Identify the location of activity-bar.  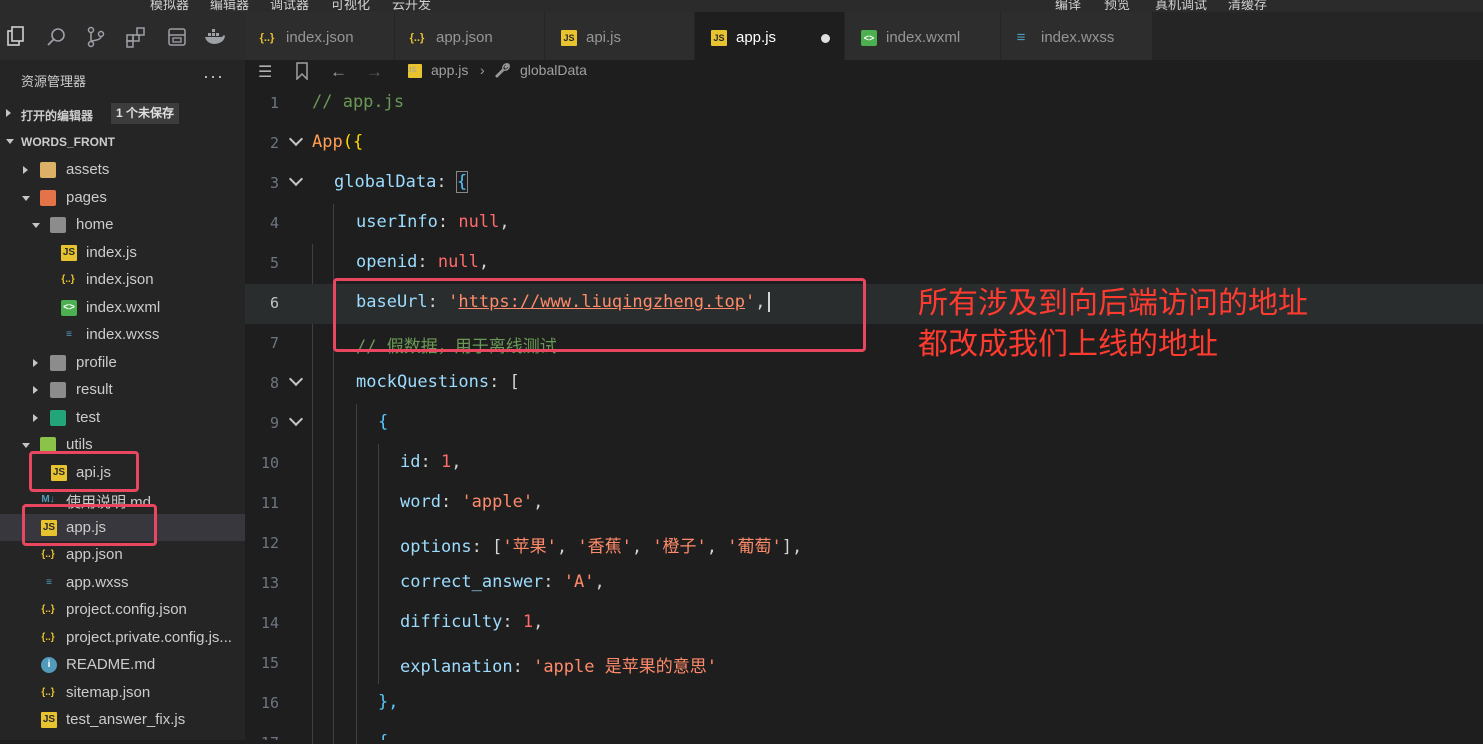
(122, 36).